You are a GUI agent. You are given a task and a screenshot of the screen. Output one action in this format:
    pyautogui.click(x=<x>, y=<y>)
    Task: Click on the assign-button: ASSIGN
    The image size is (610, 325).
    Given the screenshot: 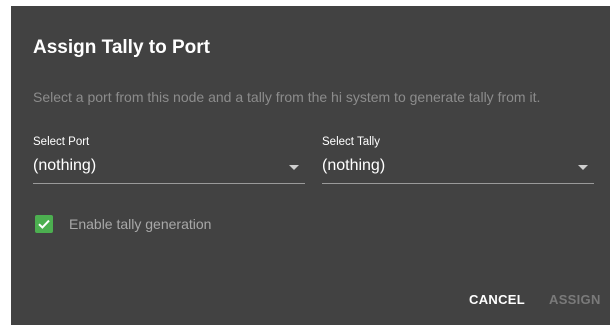 What is the action you would take?
    pyautogui.click(x=575, y=299)
    